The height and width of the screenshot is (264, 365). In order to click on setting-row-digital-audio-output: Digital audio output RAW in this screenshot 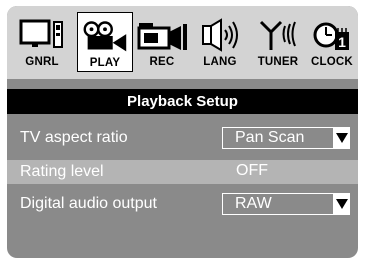, I will do `click(182, 204)`.